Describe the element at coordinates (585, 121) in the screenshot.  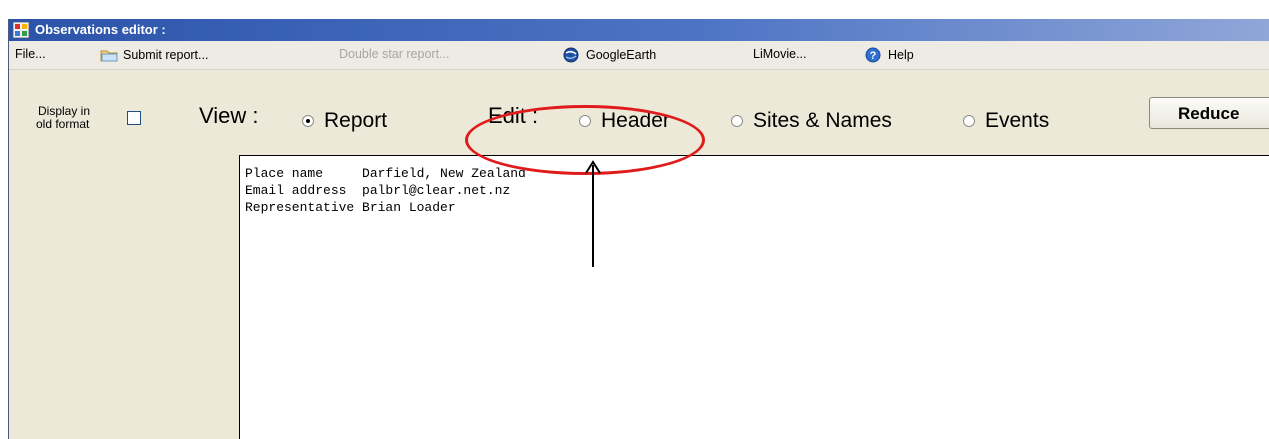
I see `radio-header-indicator` at that location.